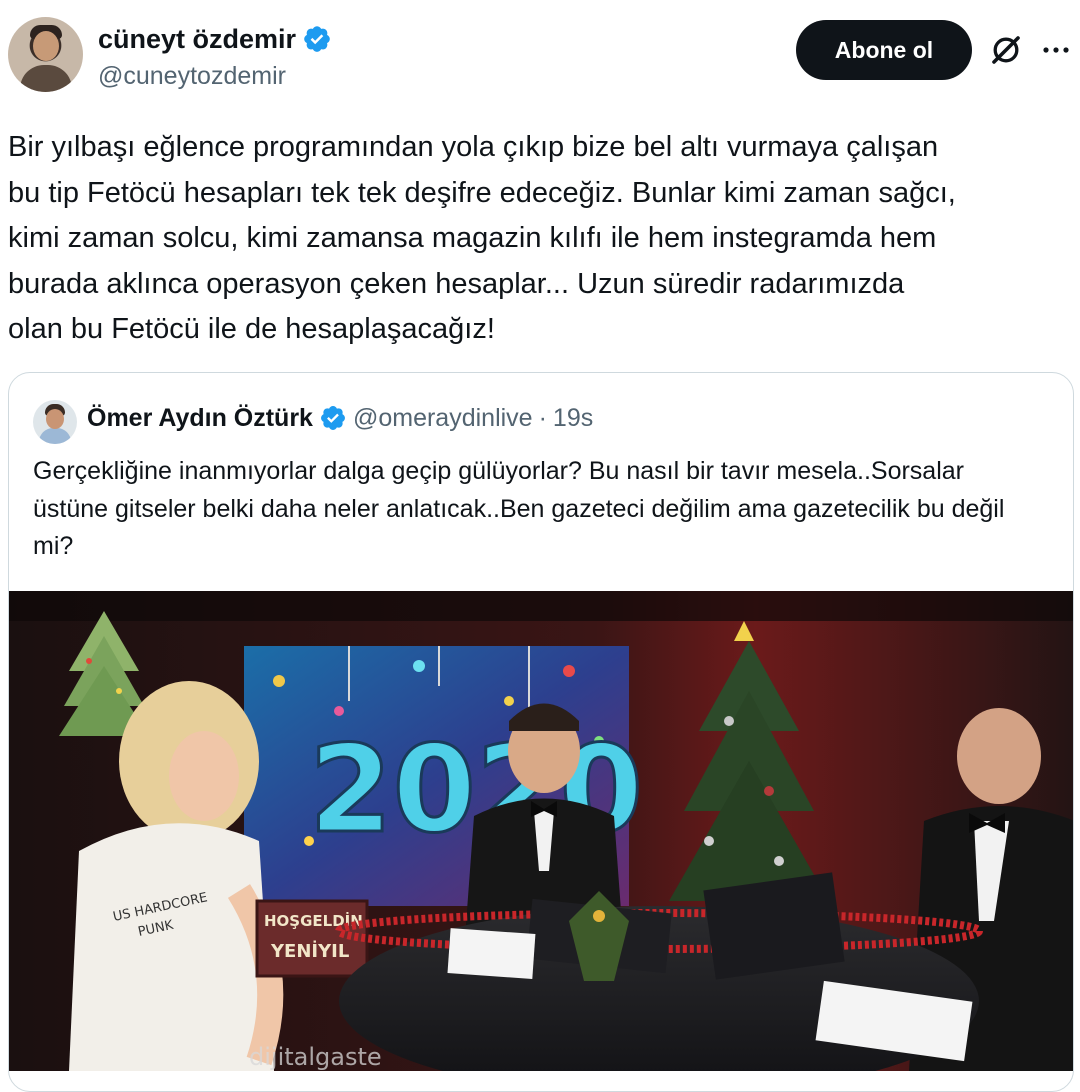 The width and height of the screenshot is (1080, 1092). Describe the element at coordinates (197, 39) in the screenshot. I see `author-display-name: cüneyt özdemir` at that location.